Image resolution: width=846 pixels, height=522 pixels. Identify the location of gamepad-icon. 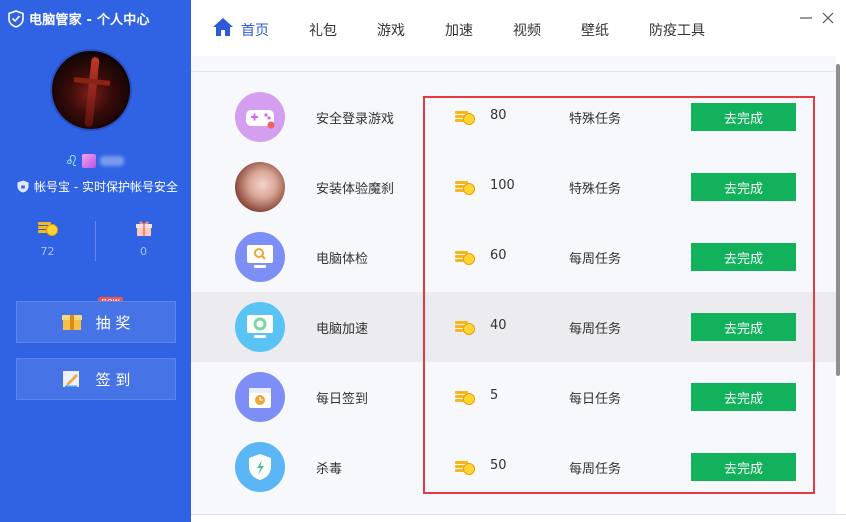
(260, 117).